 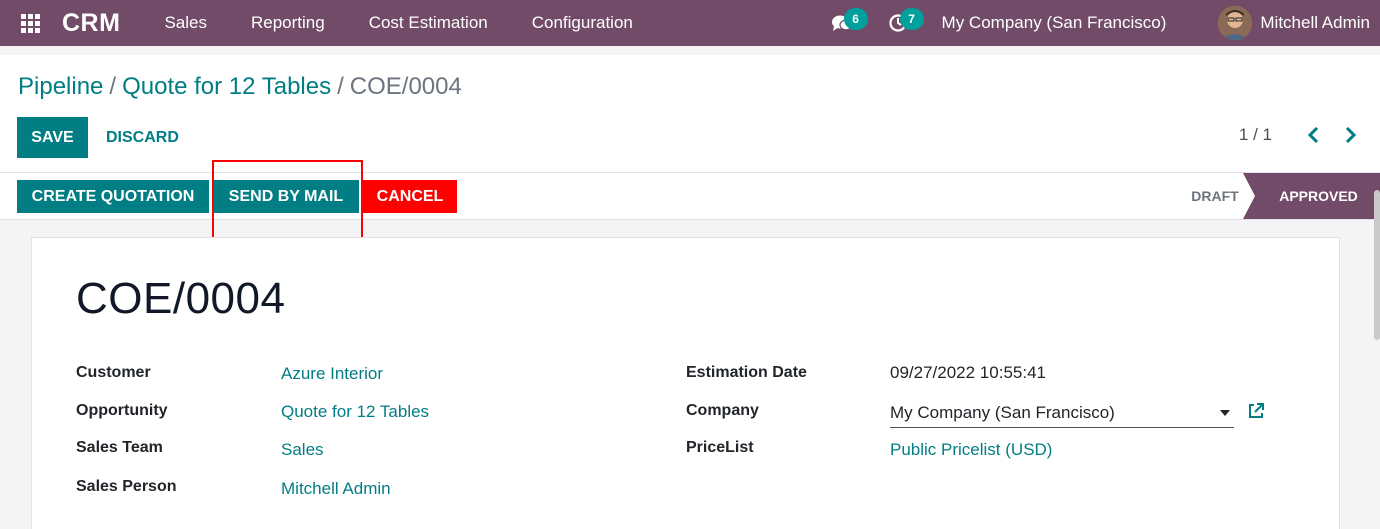 I want to click on activities-button: 7, so click(x=901, y=23).